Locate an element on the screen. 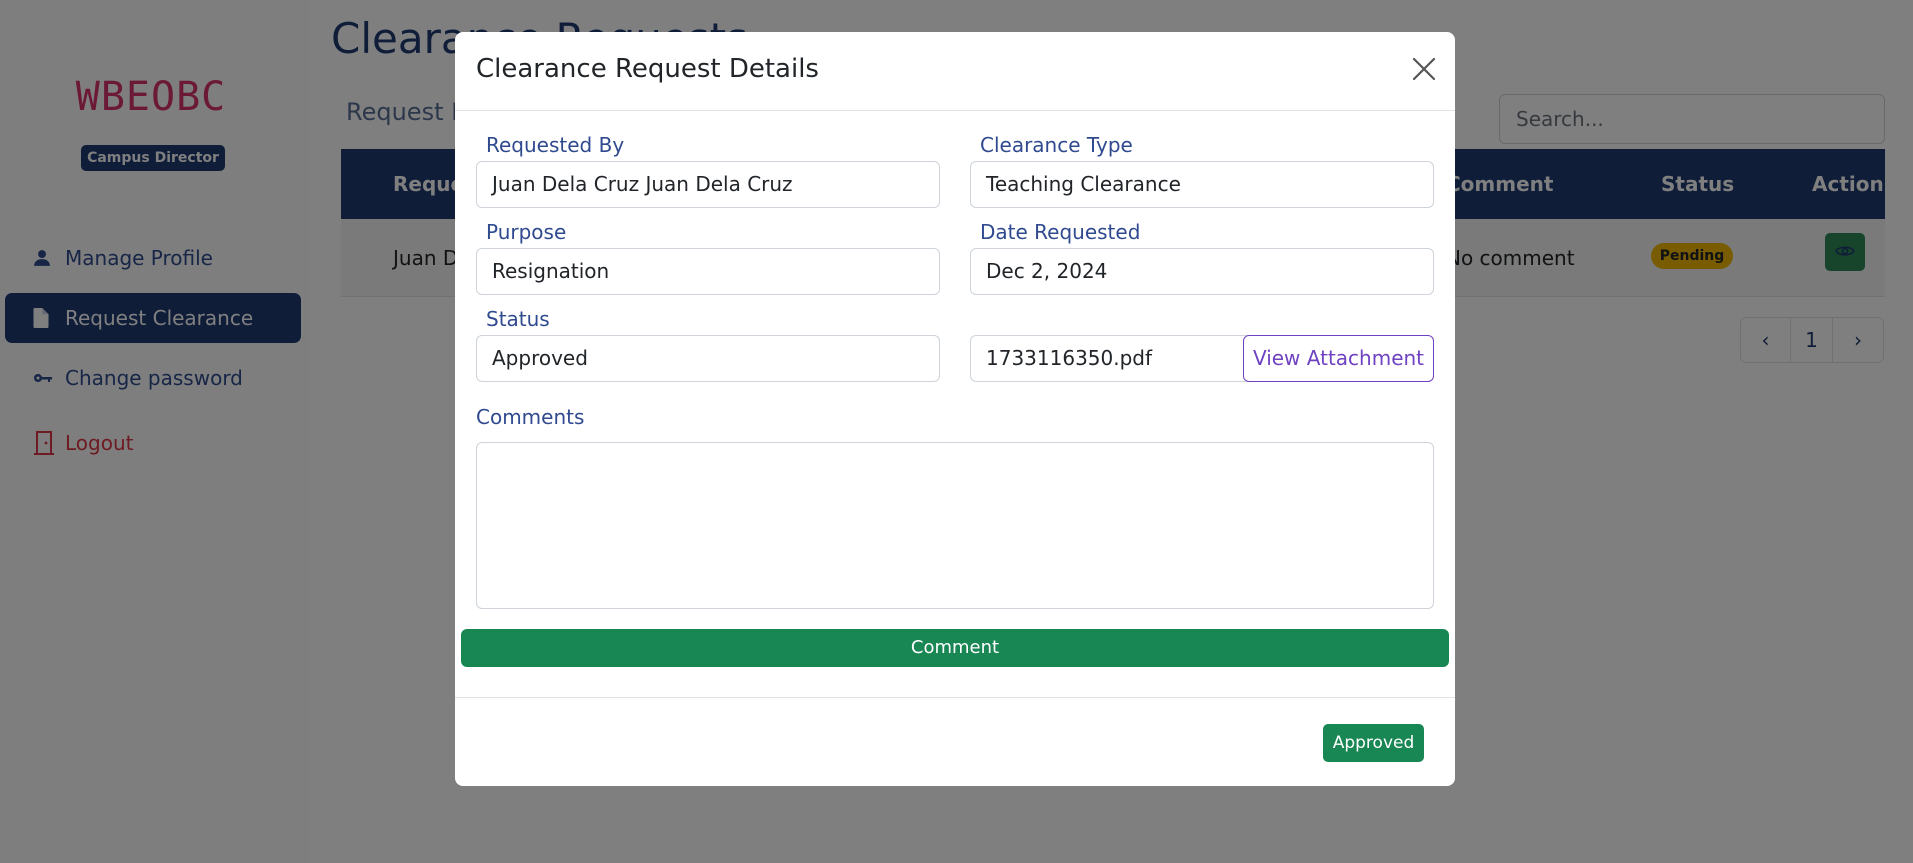  modal-header: Clearance Request Details is located at coordinates (955, 71).